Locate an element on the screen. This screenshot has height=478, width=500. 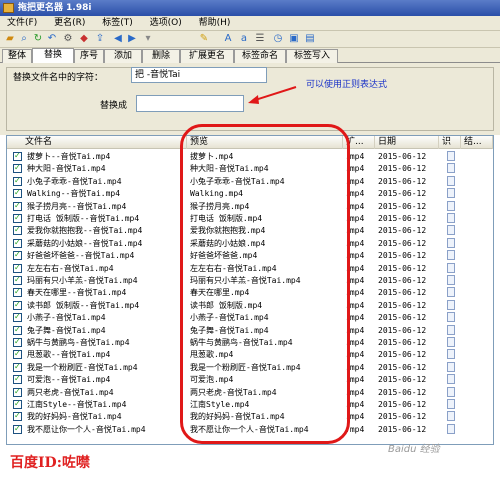
tag-icon: ◆ is located at coordinates (84, 39).